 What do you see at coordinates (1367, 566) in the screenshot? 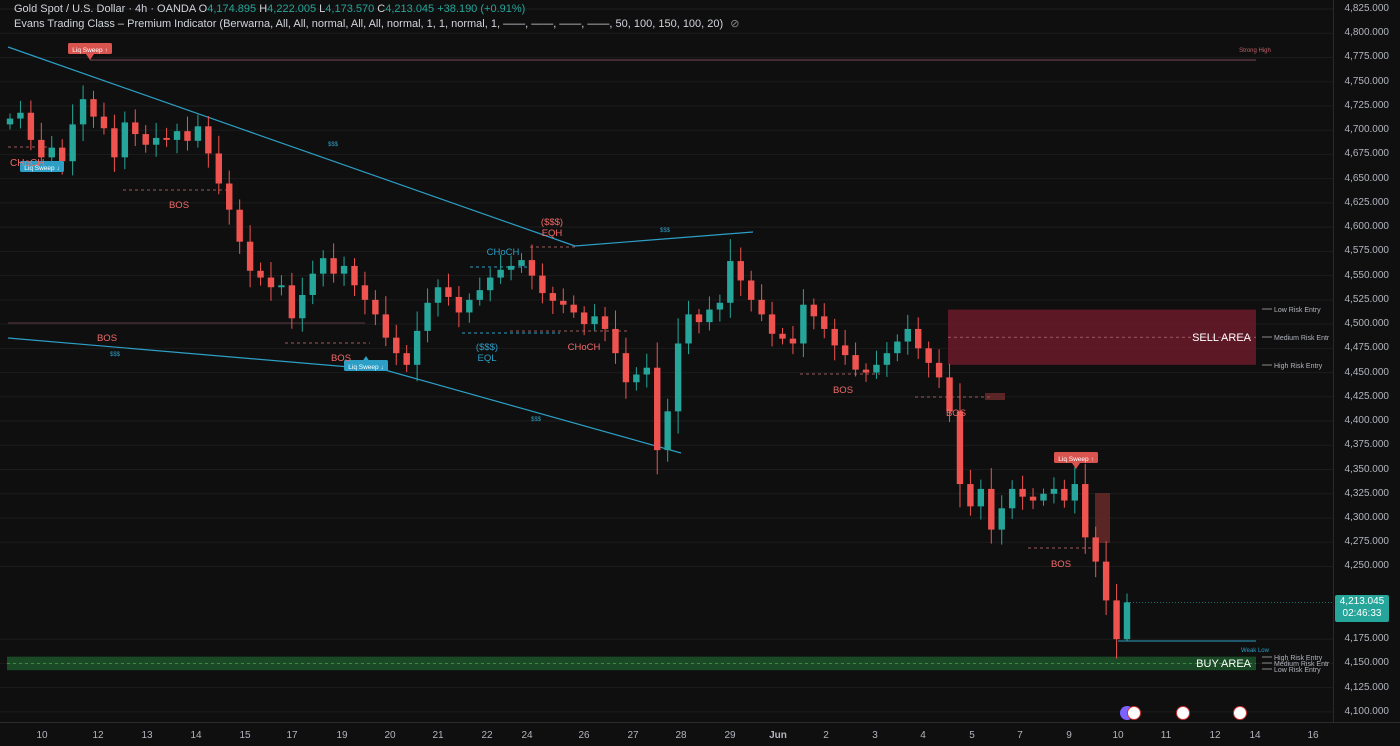
I see `price-tick-label: 4,250.000` at bounding box center [1367, 566].